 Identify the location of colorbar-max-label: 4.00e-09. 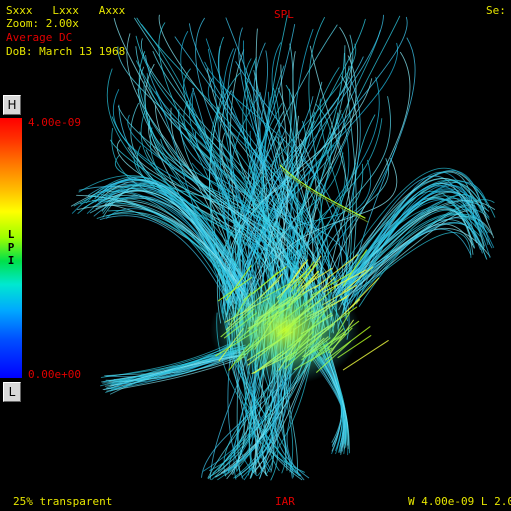
(54, 122).